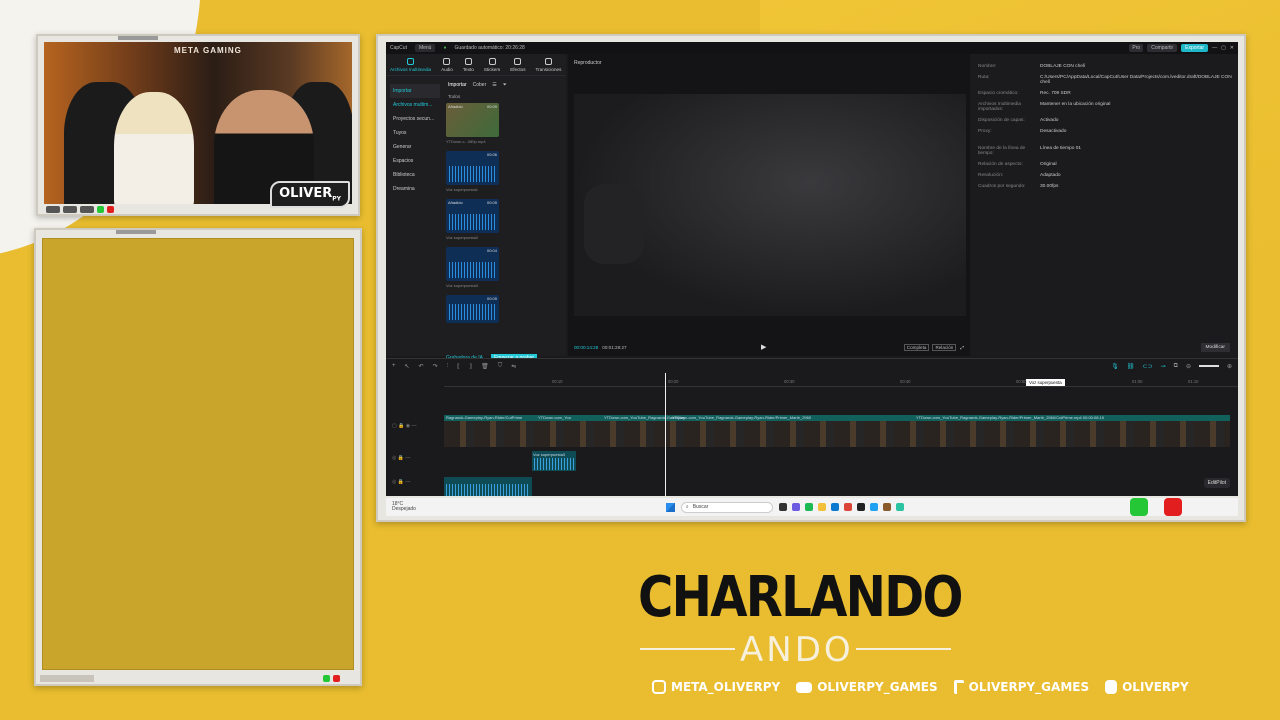  Describe the element at coordinates (847, 507) in the screenshot. I see `chrome-icon` at that location.